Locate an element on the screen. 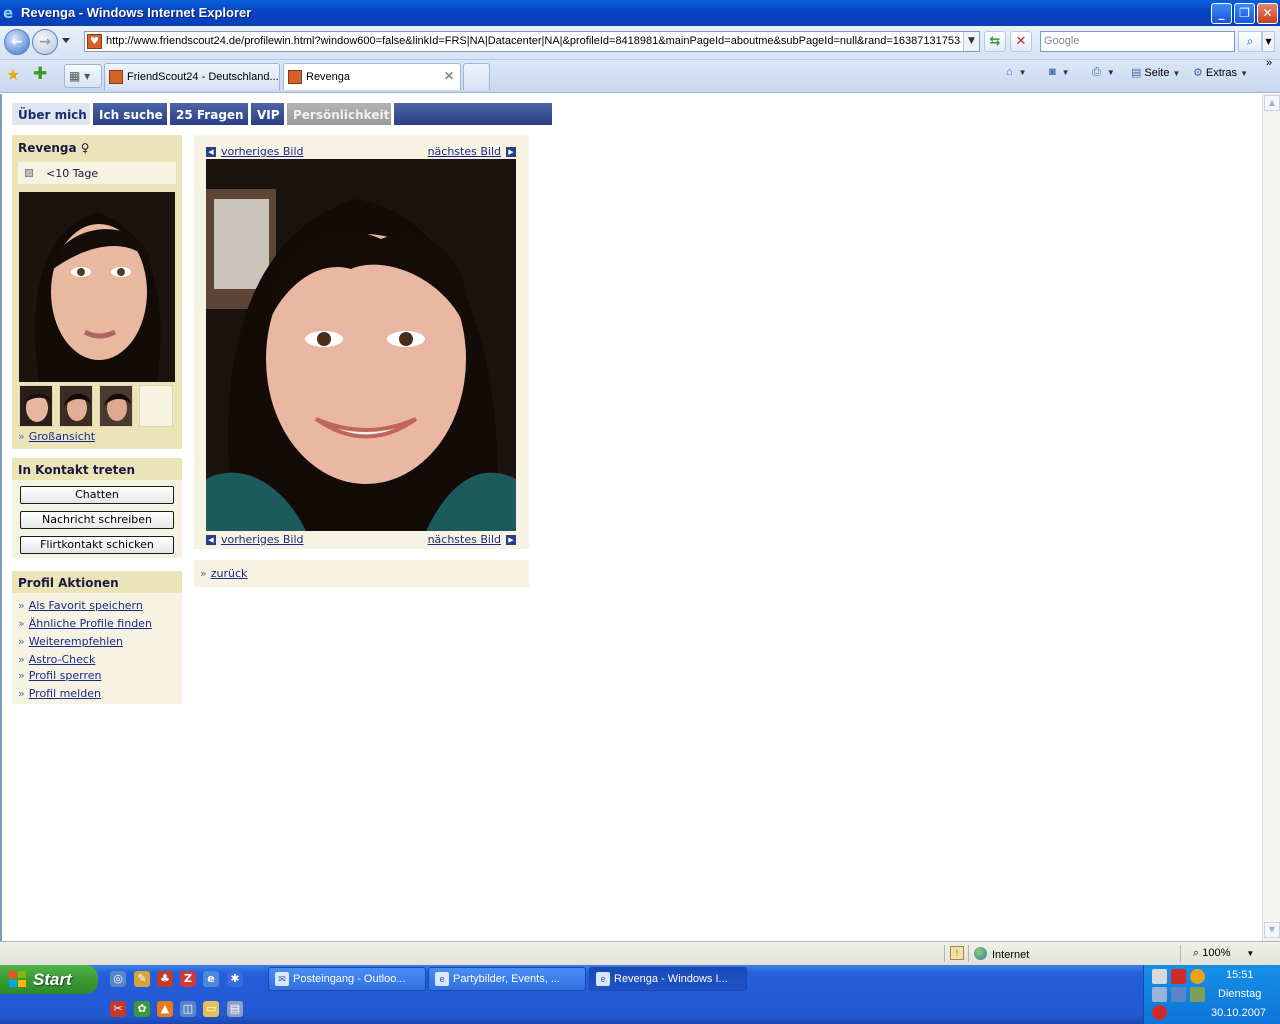 This screenshot has height=1024, width=1280. favorites-star-icon: ★ is located at coordinates (13, 74).